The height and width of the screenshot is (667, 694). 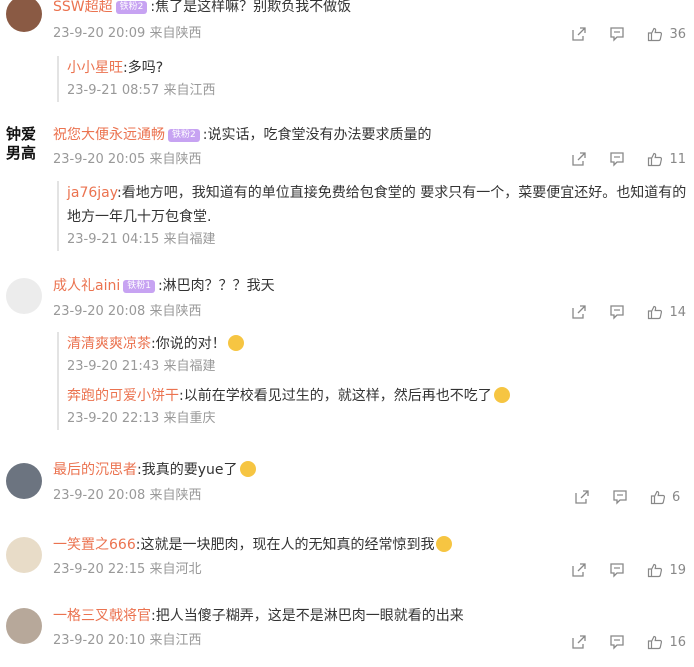 What do you see at coordinates (92, 193) in the screenshot?
I see `reply-author: ja76jay` at bounding box center [92, 193].